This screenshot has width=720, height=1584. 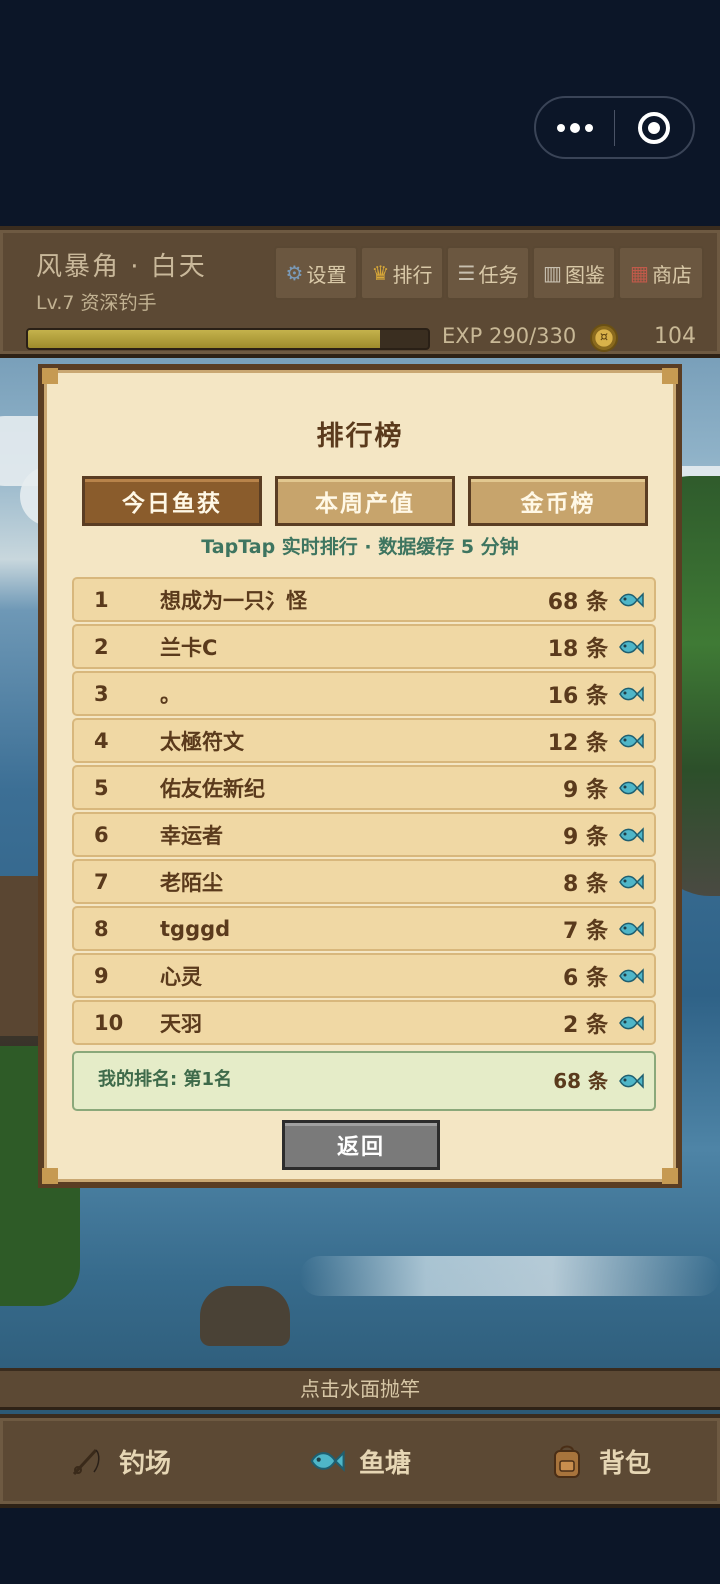 What do you see at coordinates (639, 273) in the screenshot?
I see `shop-icon: ▦` at bounding box center [639, 273].